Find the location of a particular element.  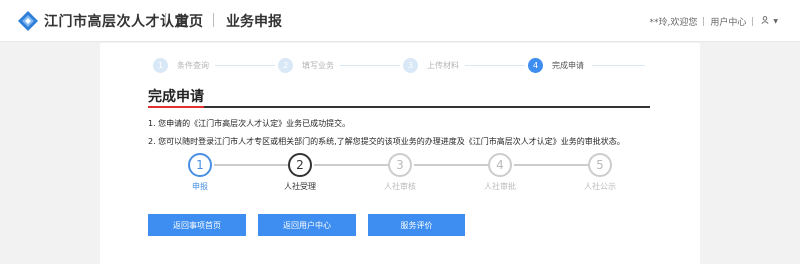

progress-circle: 2 is located at coordinates (300, 165).